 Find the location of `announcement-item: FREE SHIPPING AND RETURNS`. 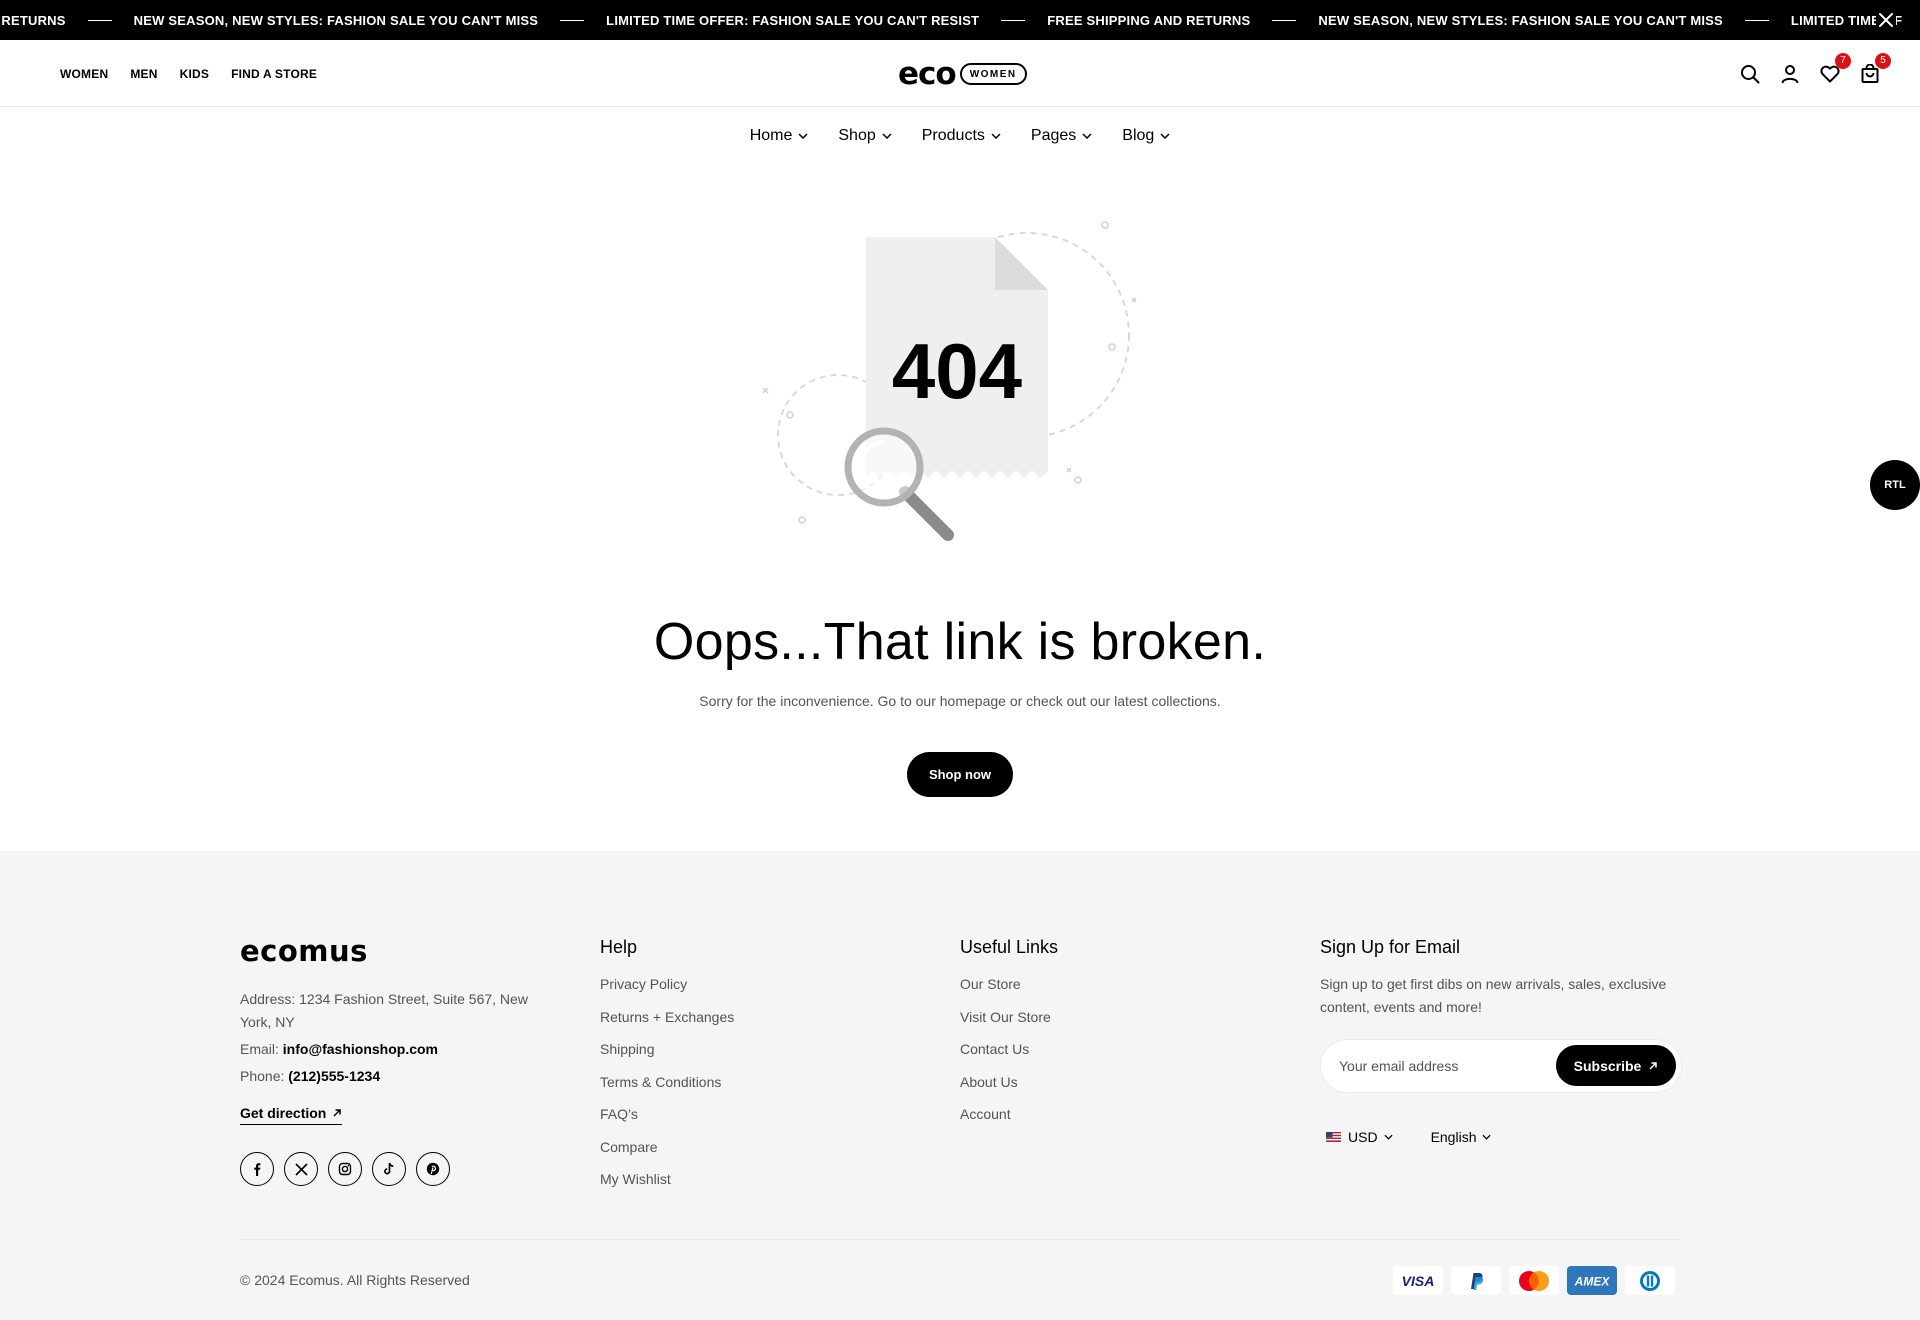

announcement-item: FREE SHIPPING AND RETURNS is located at coordinates (1149, 20).